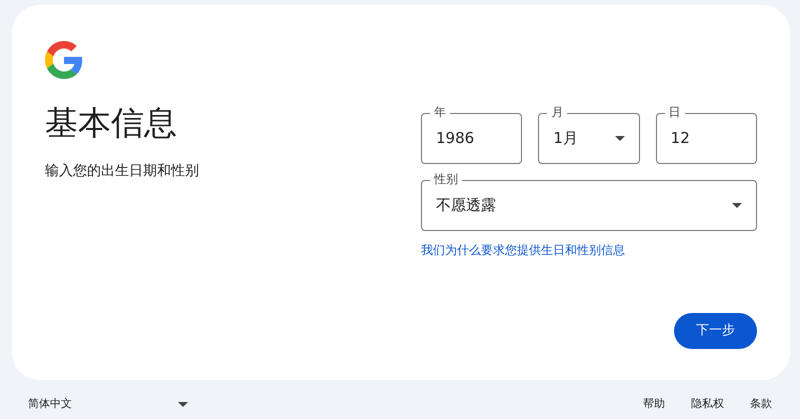 The height and width of the screenshot is (419, 800). I want to click on footer-link: 条款, so click(761, 404).